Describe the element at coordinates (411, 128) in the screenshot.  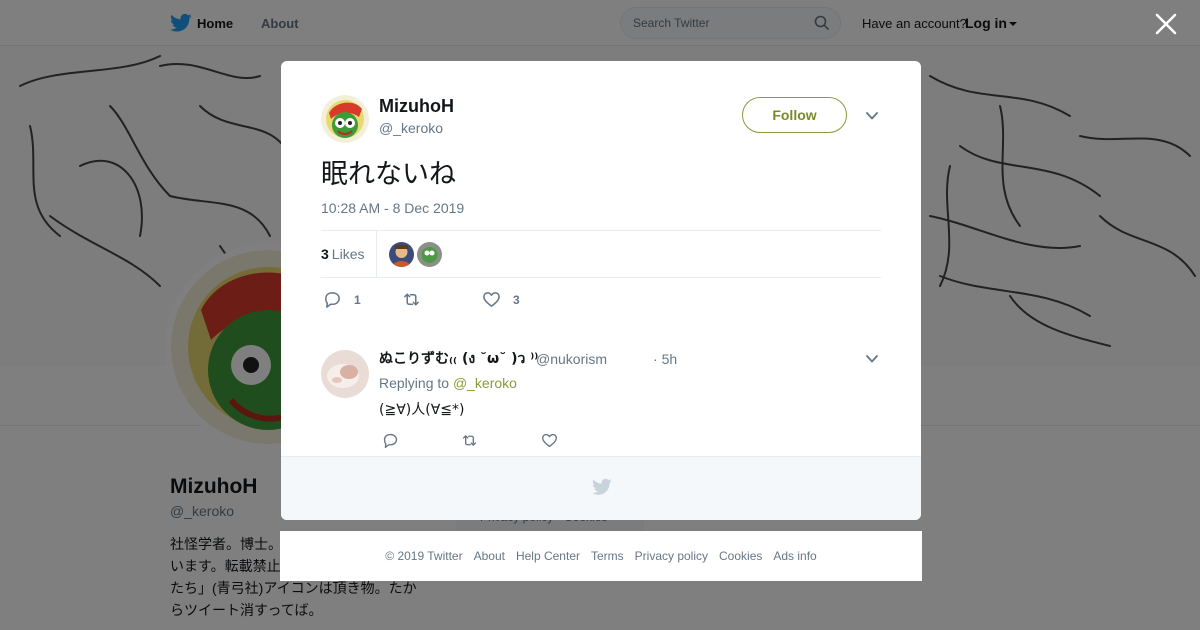
I see `author-handle: @_keroko` at that location.